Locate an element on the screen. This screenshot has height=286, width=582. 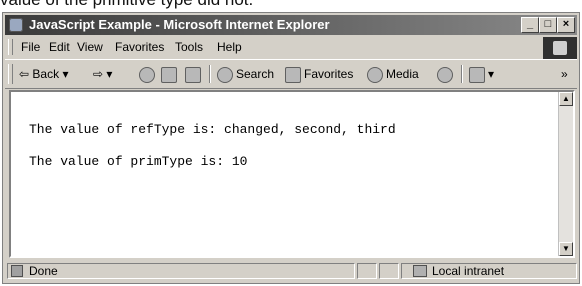
back-arrow-icon: ⇦ is located at coordinates (24, 74).